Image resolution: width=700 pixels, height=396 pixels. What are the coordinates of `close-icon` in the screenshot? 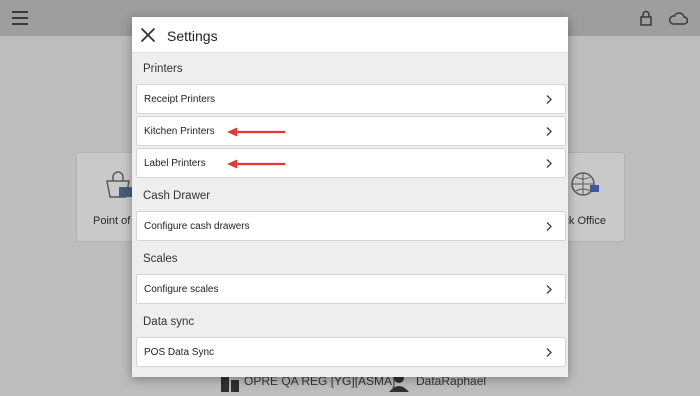 It's located at (148, 35).